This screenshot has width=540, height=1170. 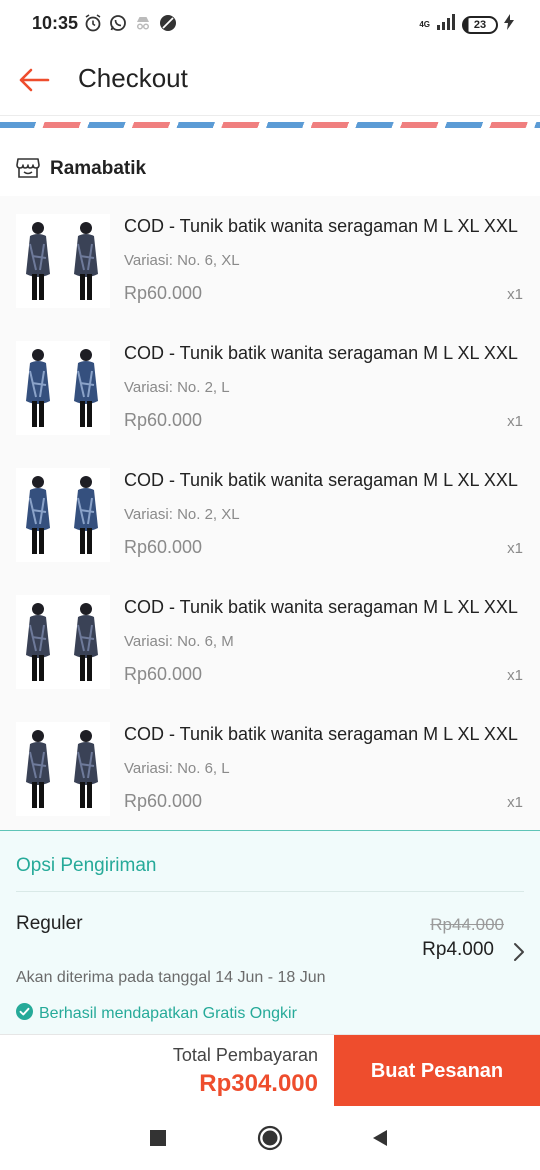 What do you see at coordinates (55, 23) in the screenshot?
I see `status-time: 10:35` at bounding box center [55, 23].